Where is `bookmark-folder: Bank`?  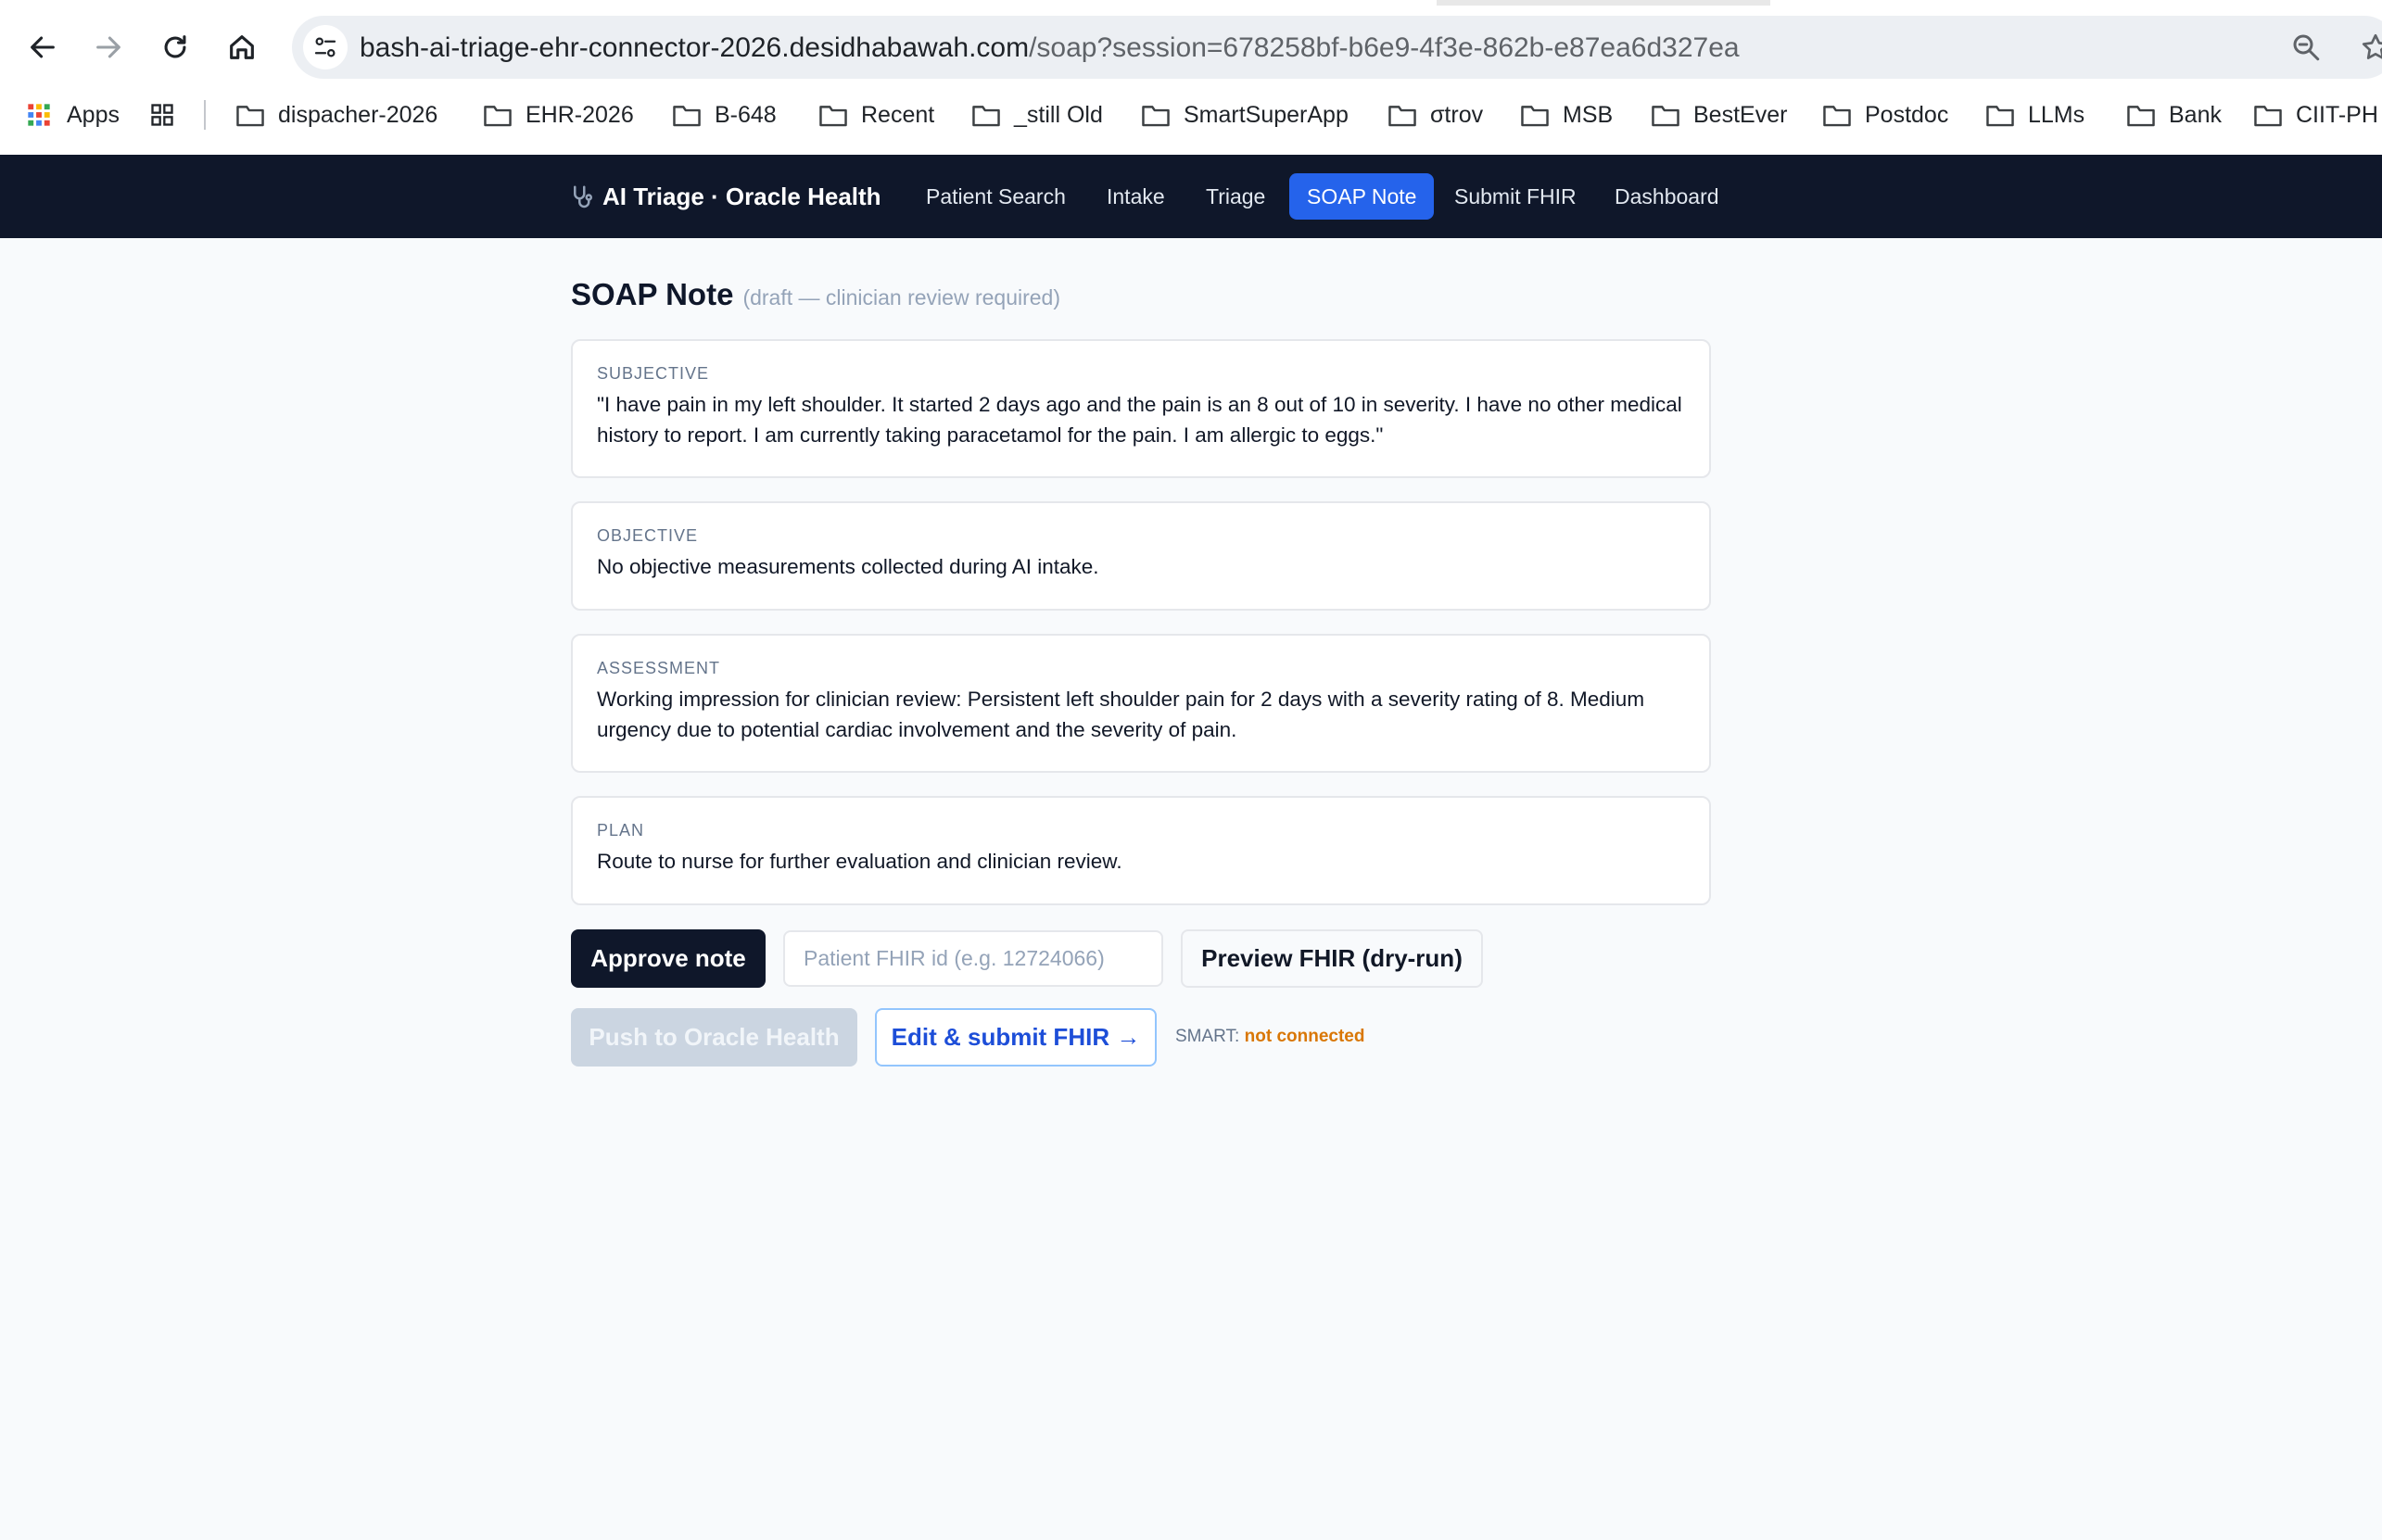
bookmark-folder: Bank is located at coordinates (2174, 115).